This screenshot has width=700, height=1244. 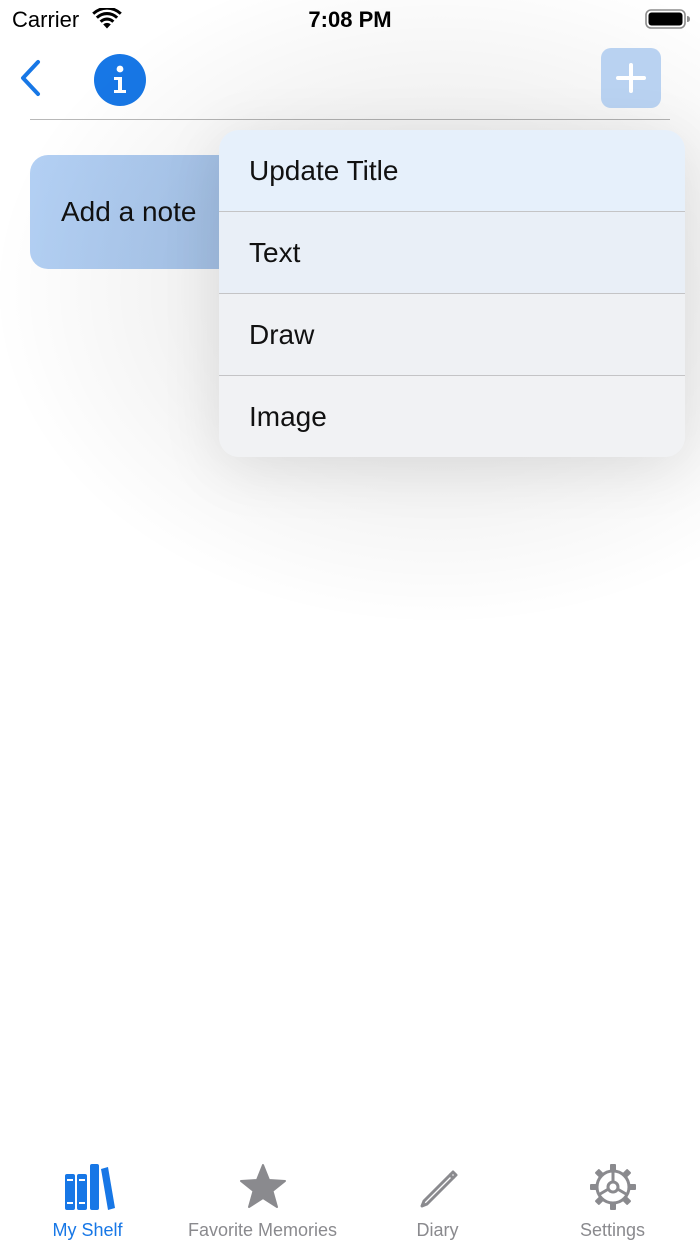 What do you see at coordinates (613, 1187) in the screenshot?
I see `gear-icon` at bounding box center [613, 1187].